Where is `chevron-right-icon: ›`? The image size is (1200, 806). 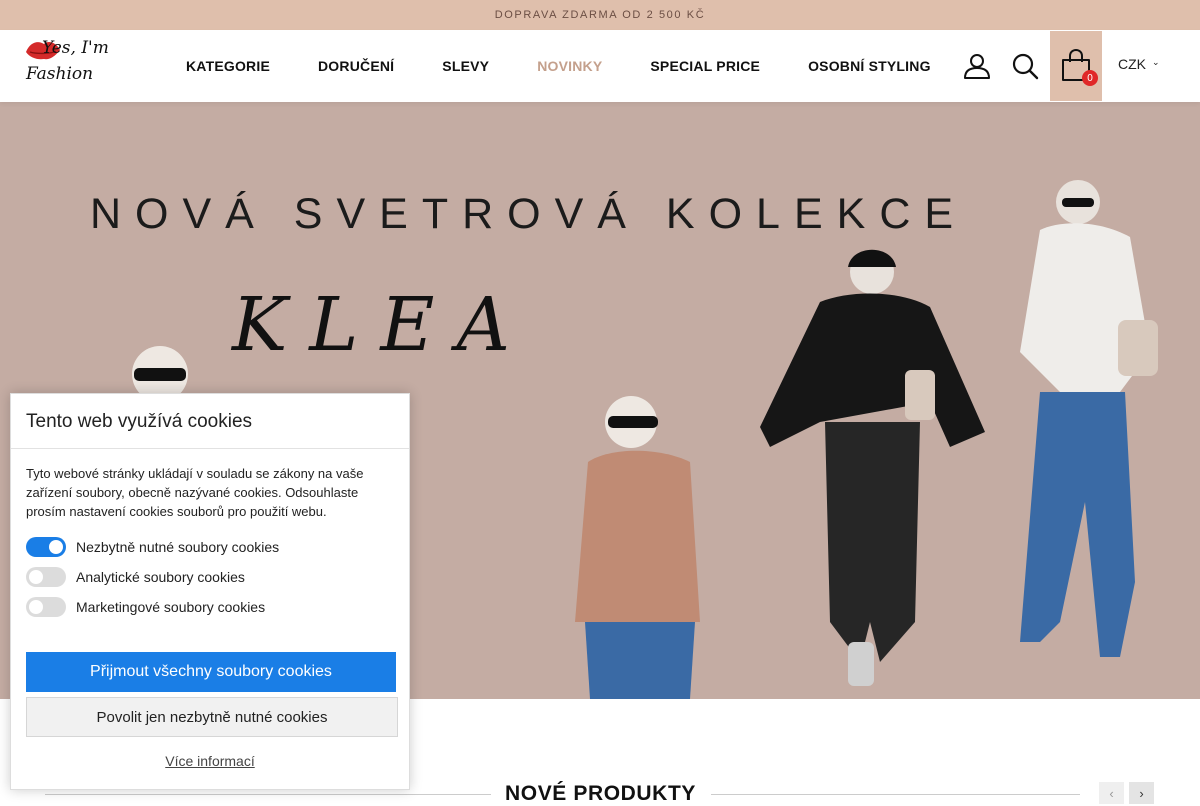
chevron-right-icon: › is located at coordinates (1141, 793).